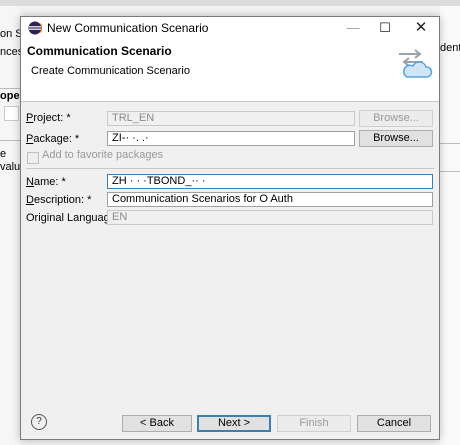  I want to click on bg-divider-right, so click(450, 143).